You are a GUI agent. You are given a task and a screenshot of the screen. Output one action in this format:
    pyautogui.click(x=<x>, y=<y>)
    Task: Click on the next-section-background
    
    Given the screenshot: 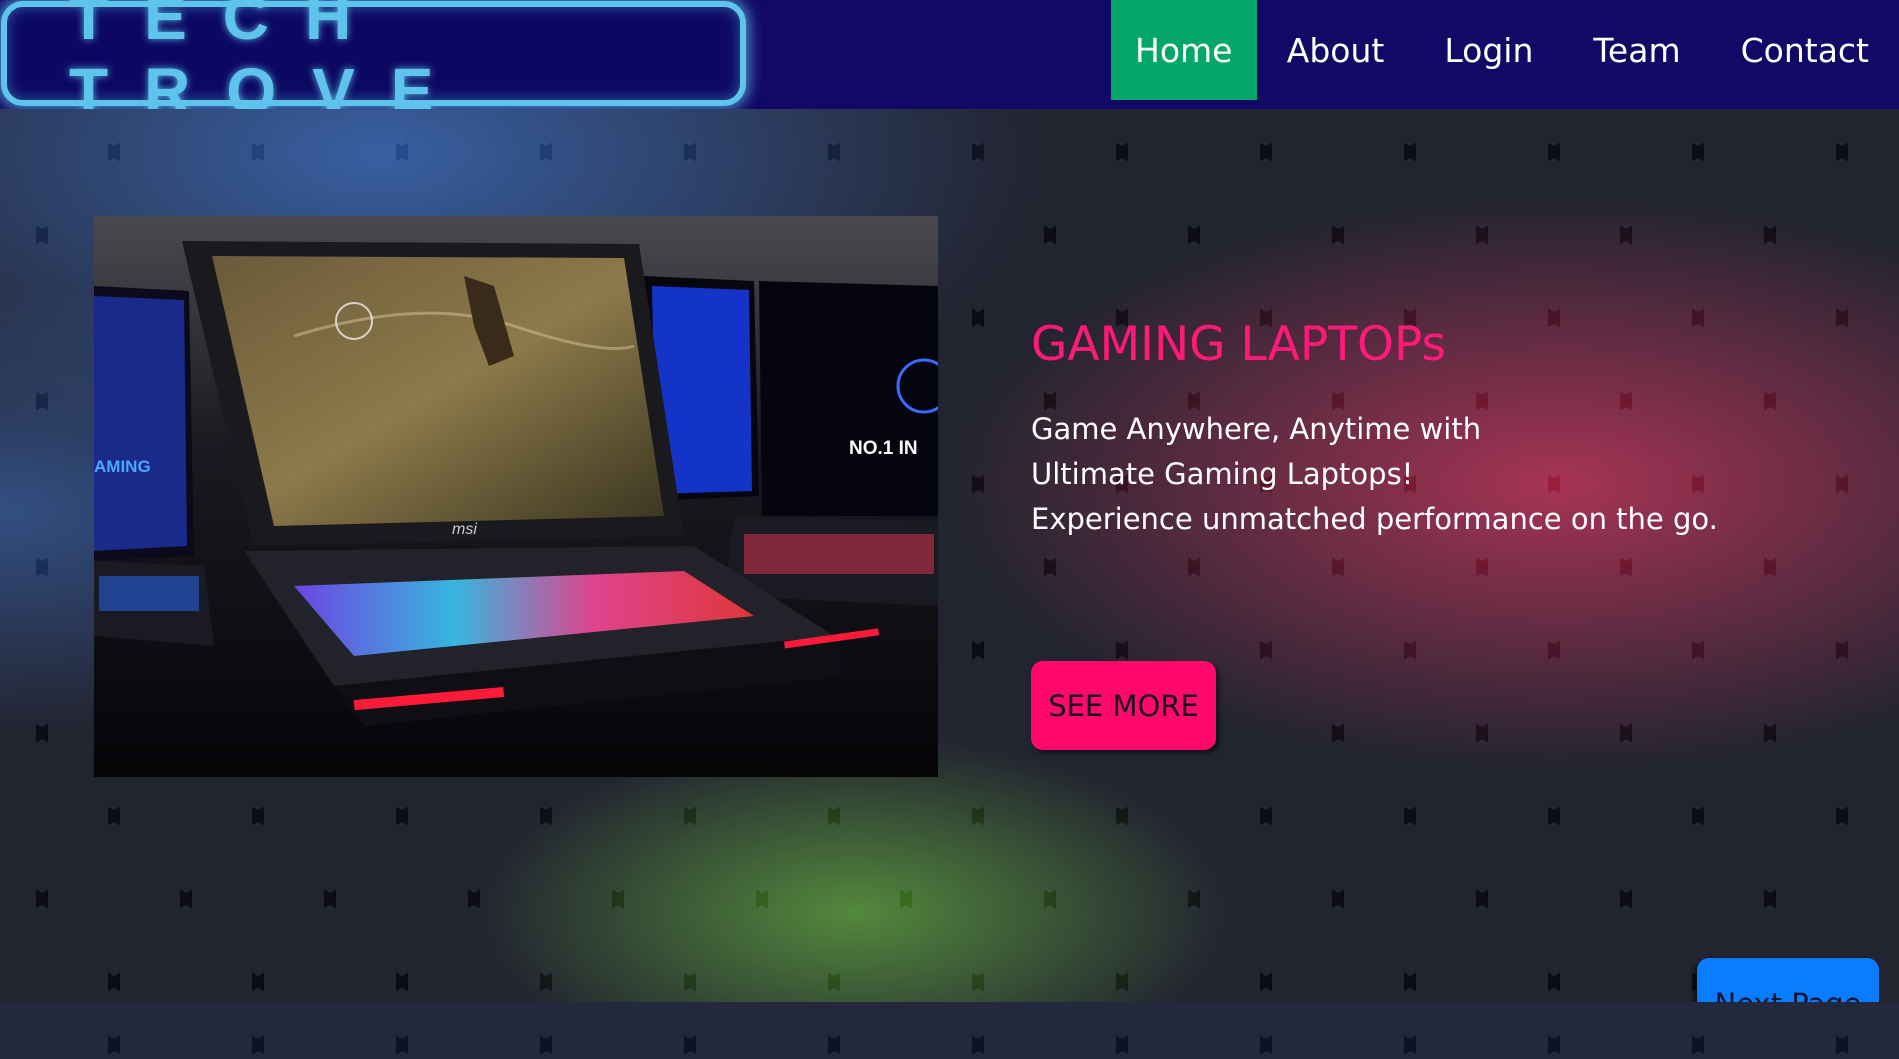 What is the action you would take?
    pyautogui.click(x=949, y=1030)
    